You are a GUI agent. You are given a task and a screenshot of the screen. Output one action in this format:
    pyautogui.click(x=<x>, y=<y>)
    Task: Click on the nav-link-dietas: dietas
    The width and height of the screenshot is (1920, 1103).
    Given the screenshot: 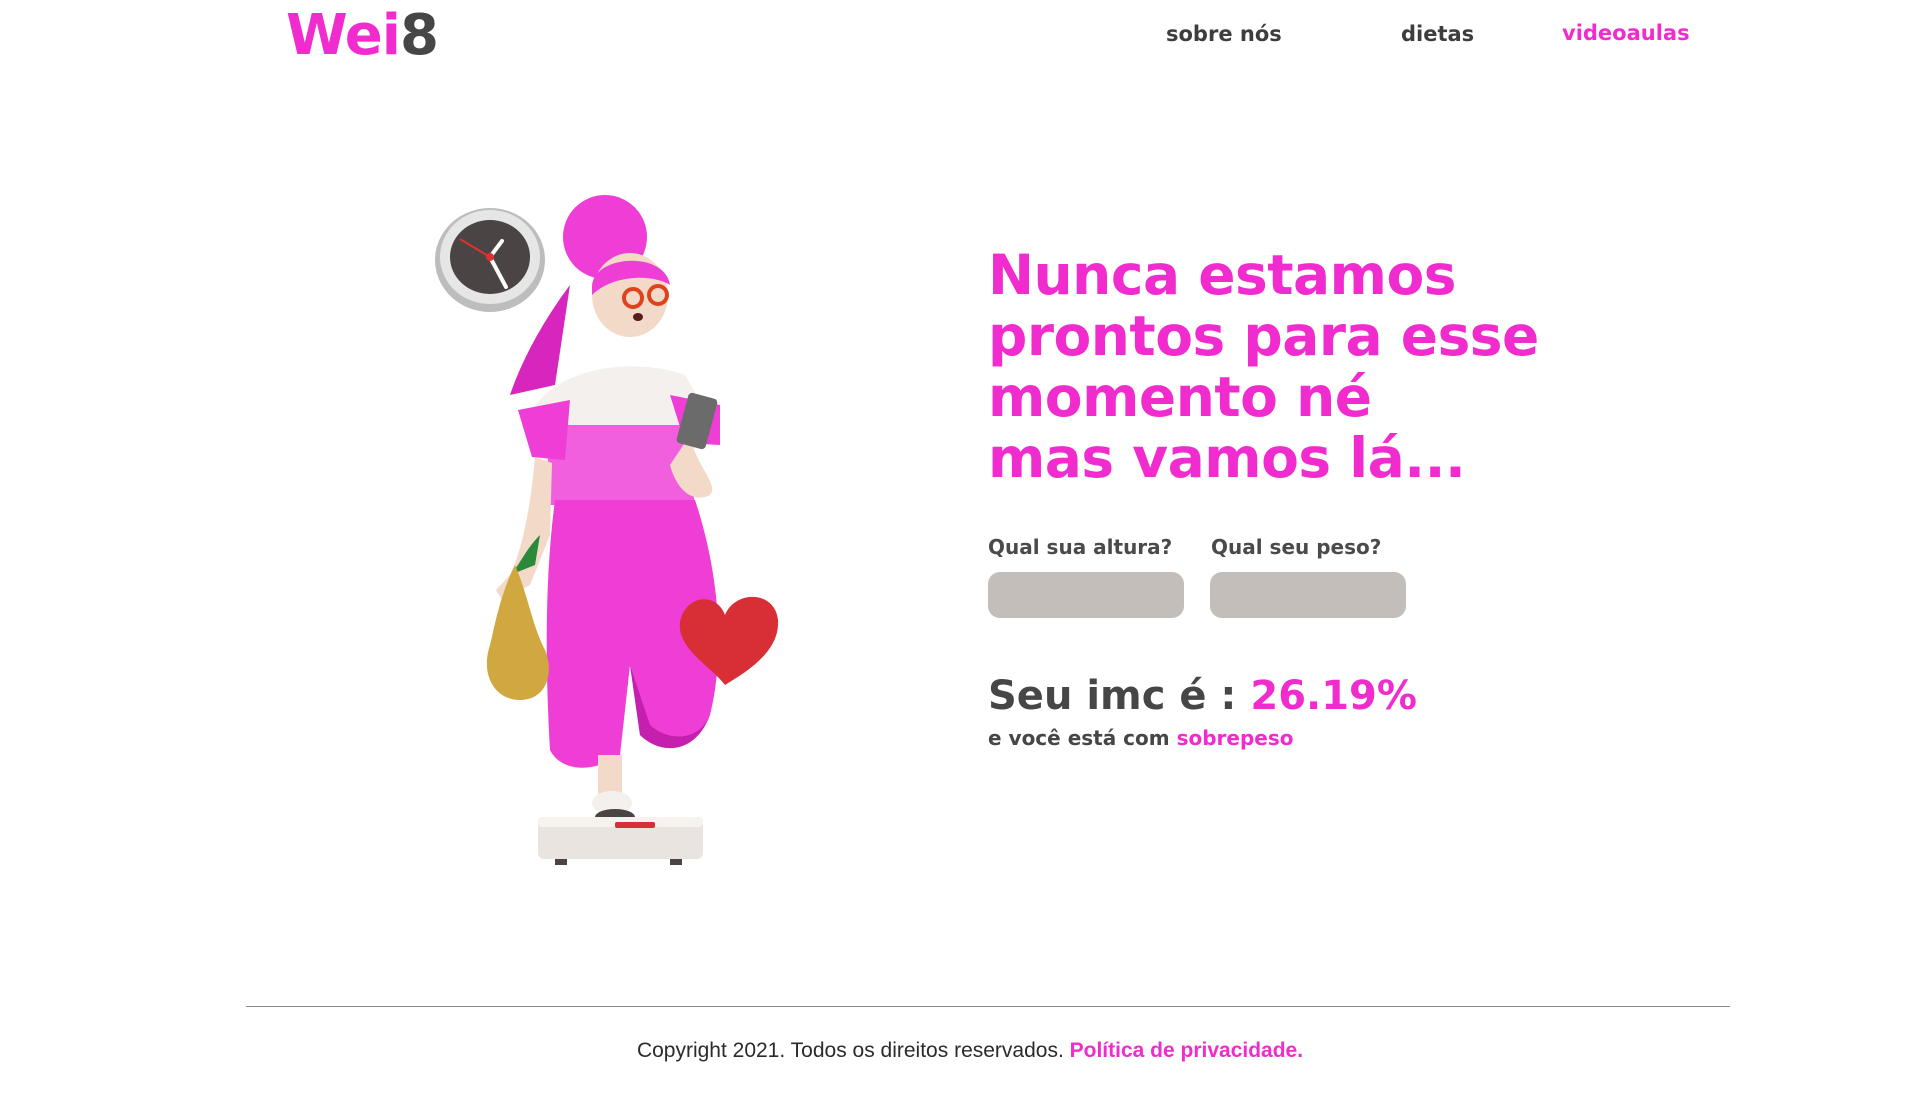 What is the action you would take?
    pyautogui.click(x=1437, y=34)
    